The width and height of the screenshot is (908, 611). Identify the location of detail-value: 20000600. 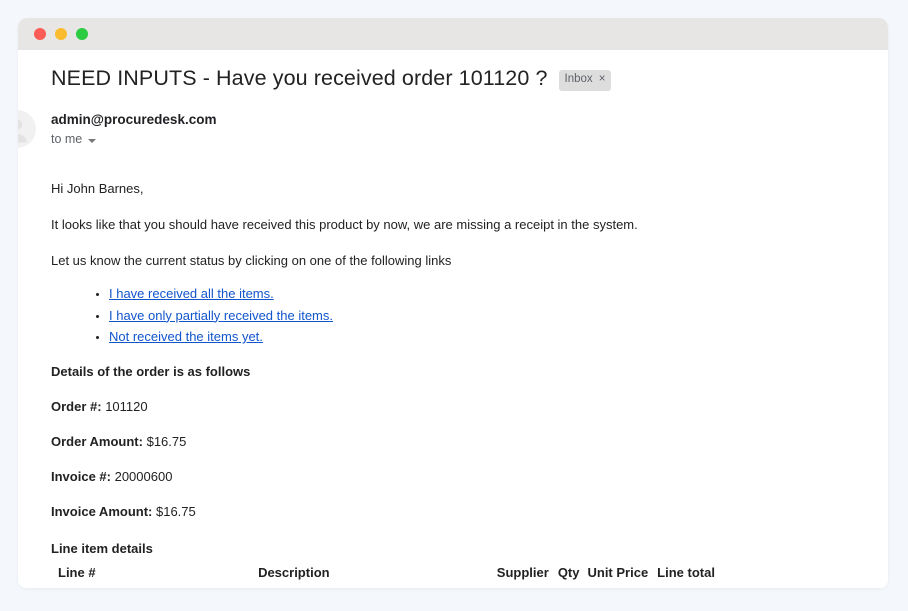
(143, 476).